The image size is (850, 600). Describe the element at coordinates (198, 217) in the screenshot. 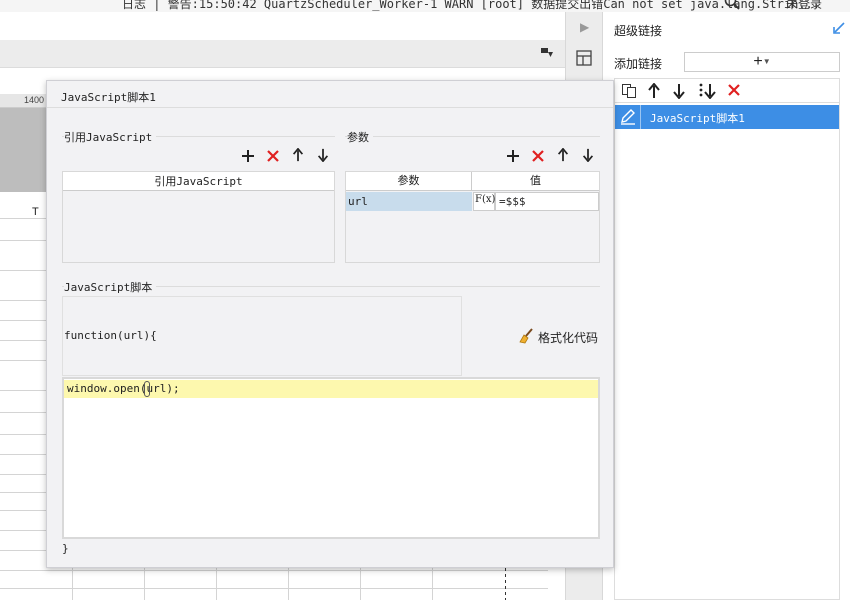

I see `ref-javascript-table: 引用JavaScript` at that location.